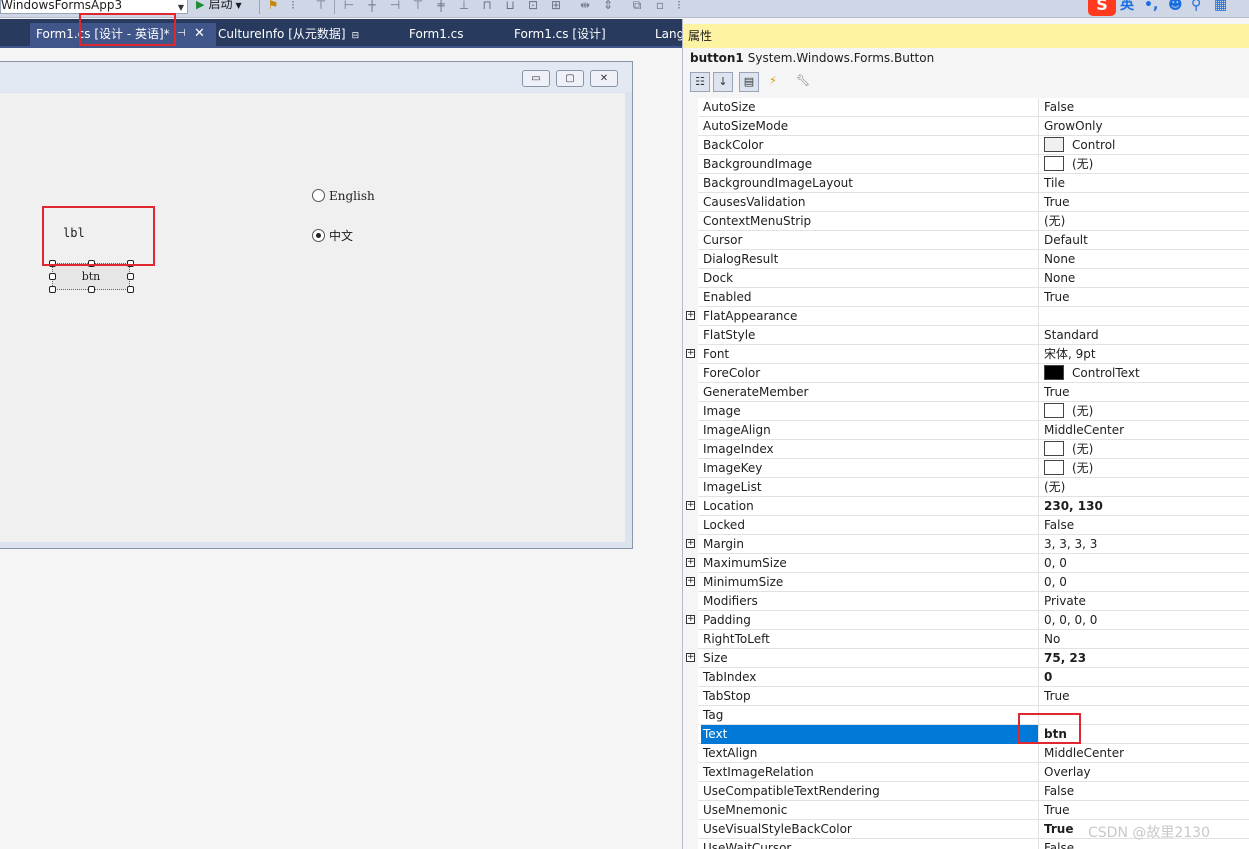 Image resolution: width=1249 pixels, height=849 pixels. Describe the element at coordinates (533, 6) in the screenshot. I see `same-size-icon: ⊡` at that location.